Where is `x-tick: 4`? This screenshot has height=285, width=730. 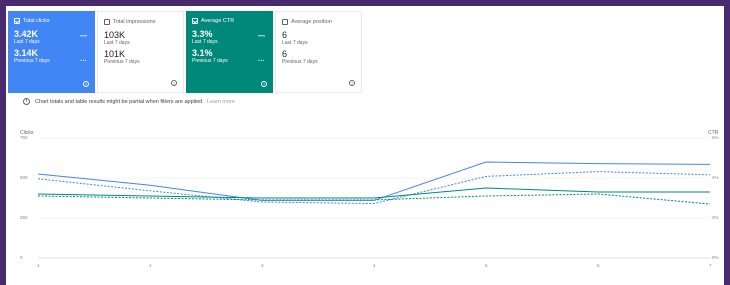
x-tick: 4 is located at coordinates (374, 265).